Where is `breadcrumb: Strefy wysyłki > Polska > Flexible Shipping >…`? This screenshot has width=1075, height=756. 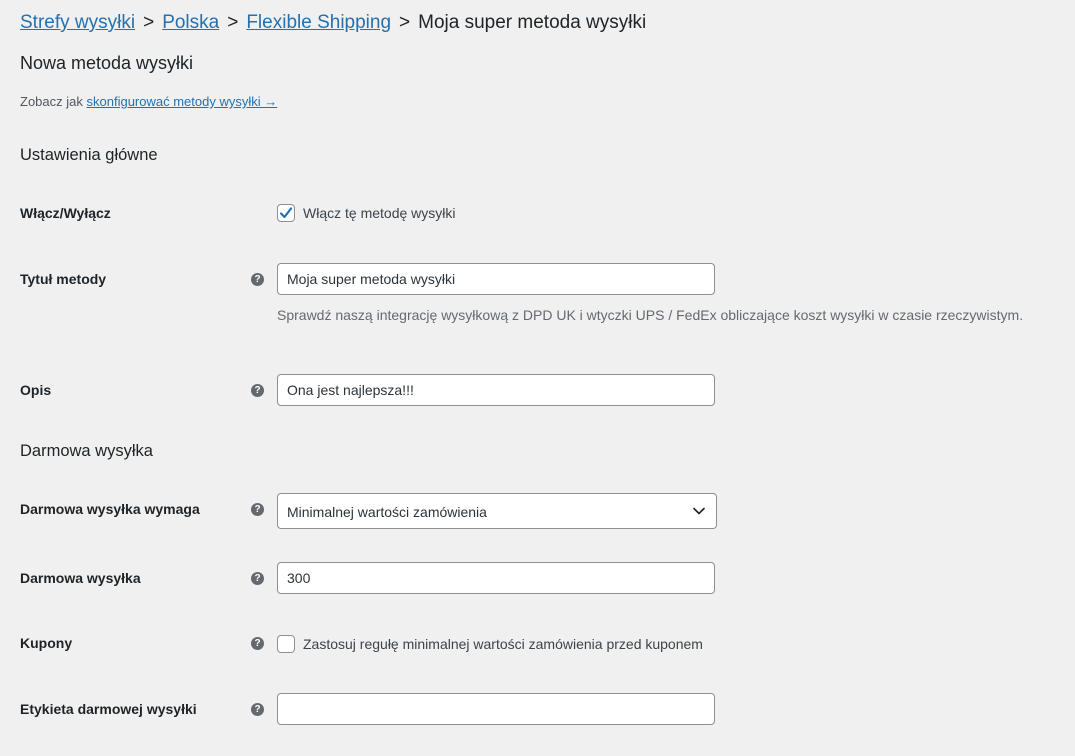 breadcrumb: Strefy wysyłki > Polska > Flexible Shipping >… is located at coordinates (333, 23).